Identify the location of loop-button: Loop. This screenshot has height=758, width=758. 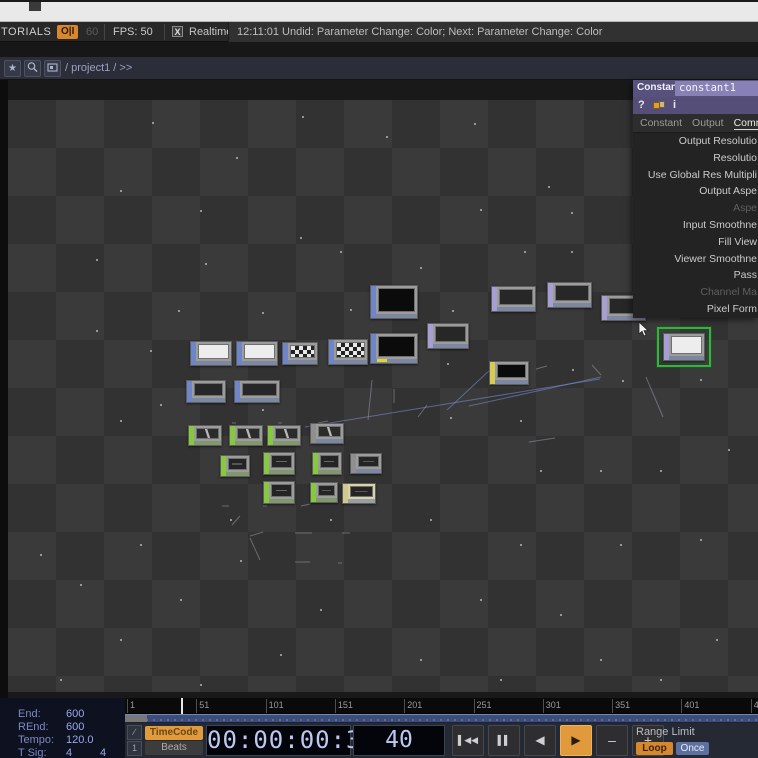
(654, 748).